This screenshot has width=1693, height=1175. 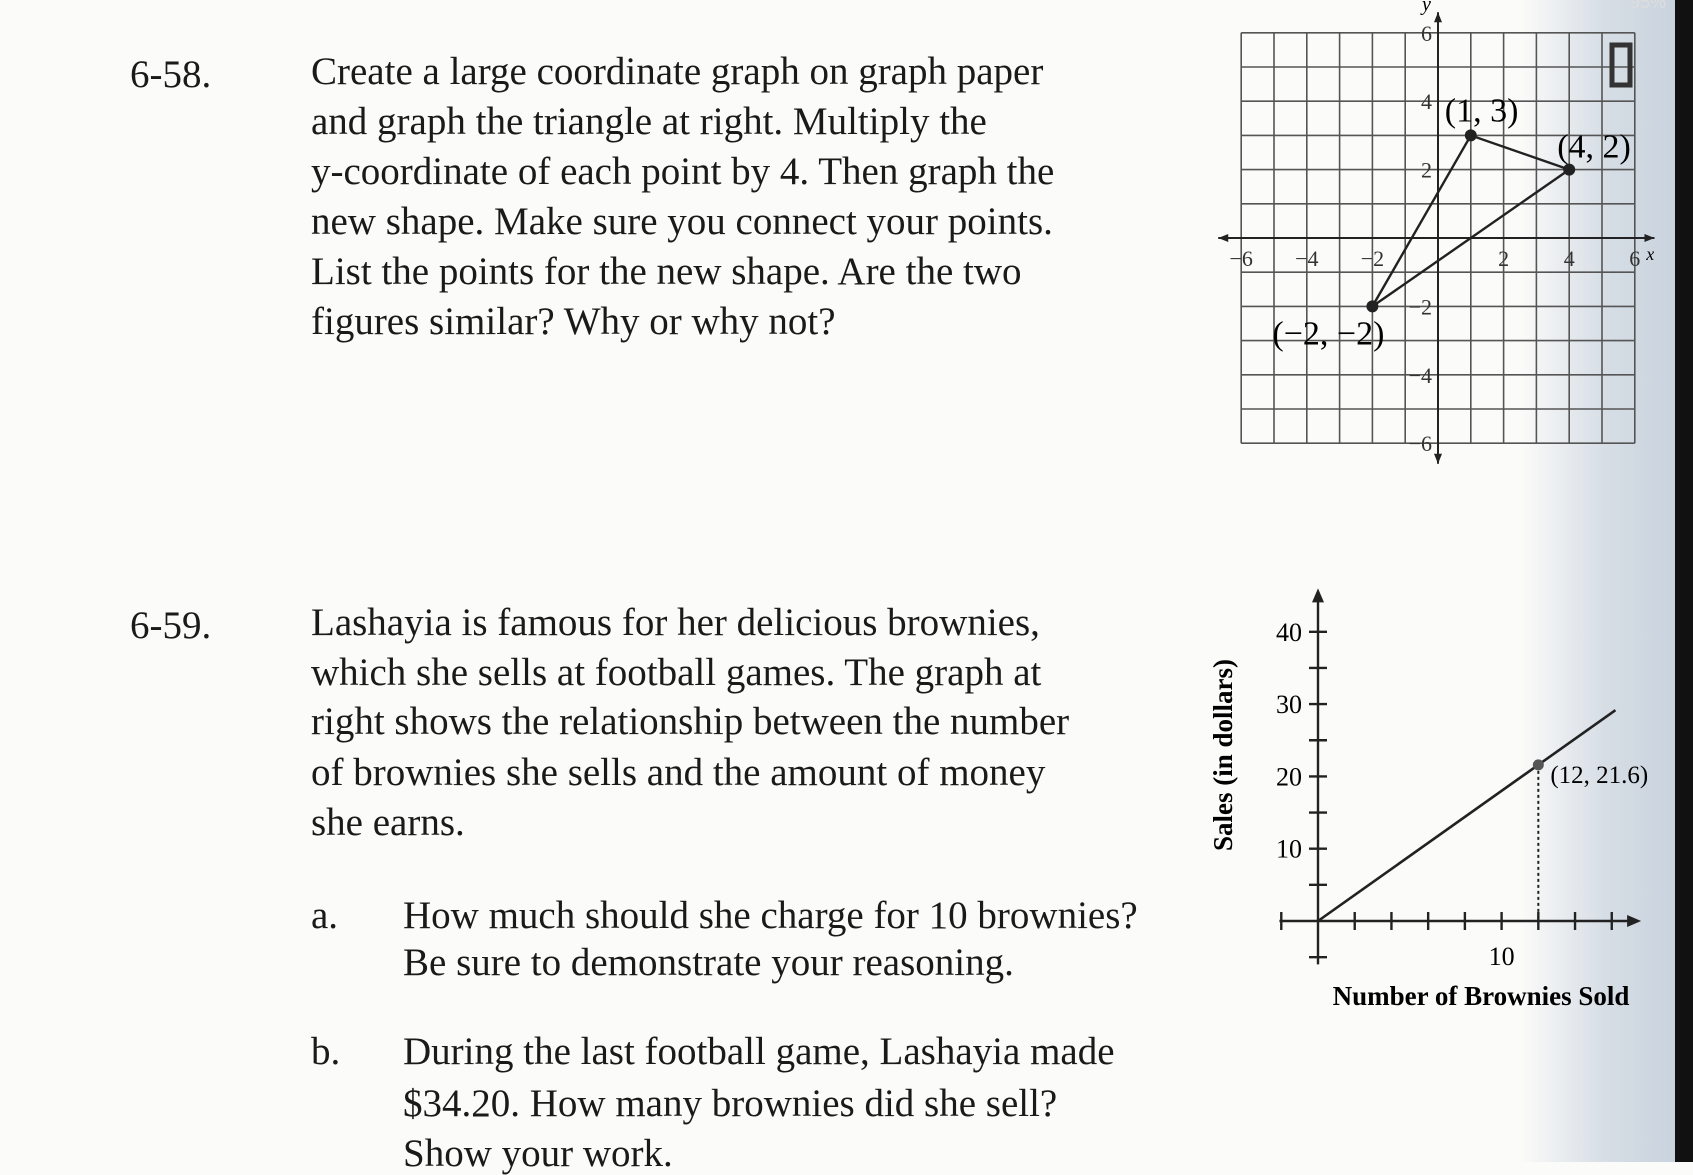 I want to click on y-tick-label: 6, so click(x=1426, y=33).